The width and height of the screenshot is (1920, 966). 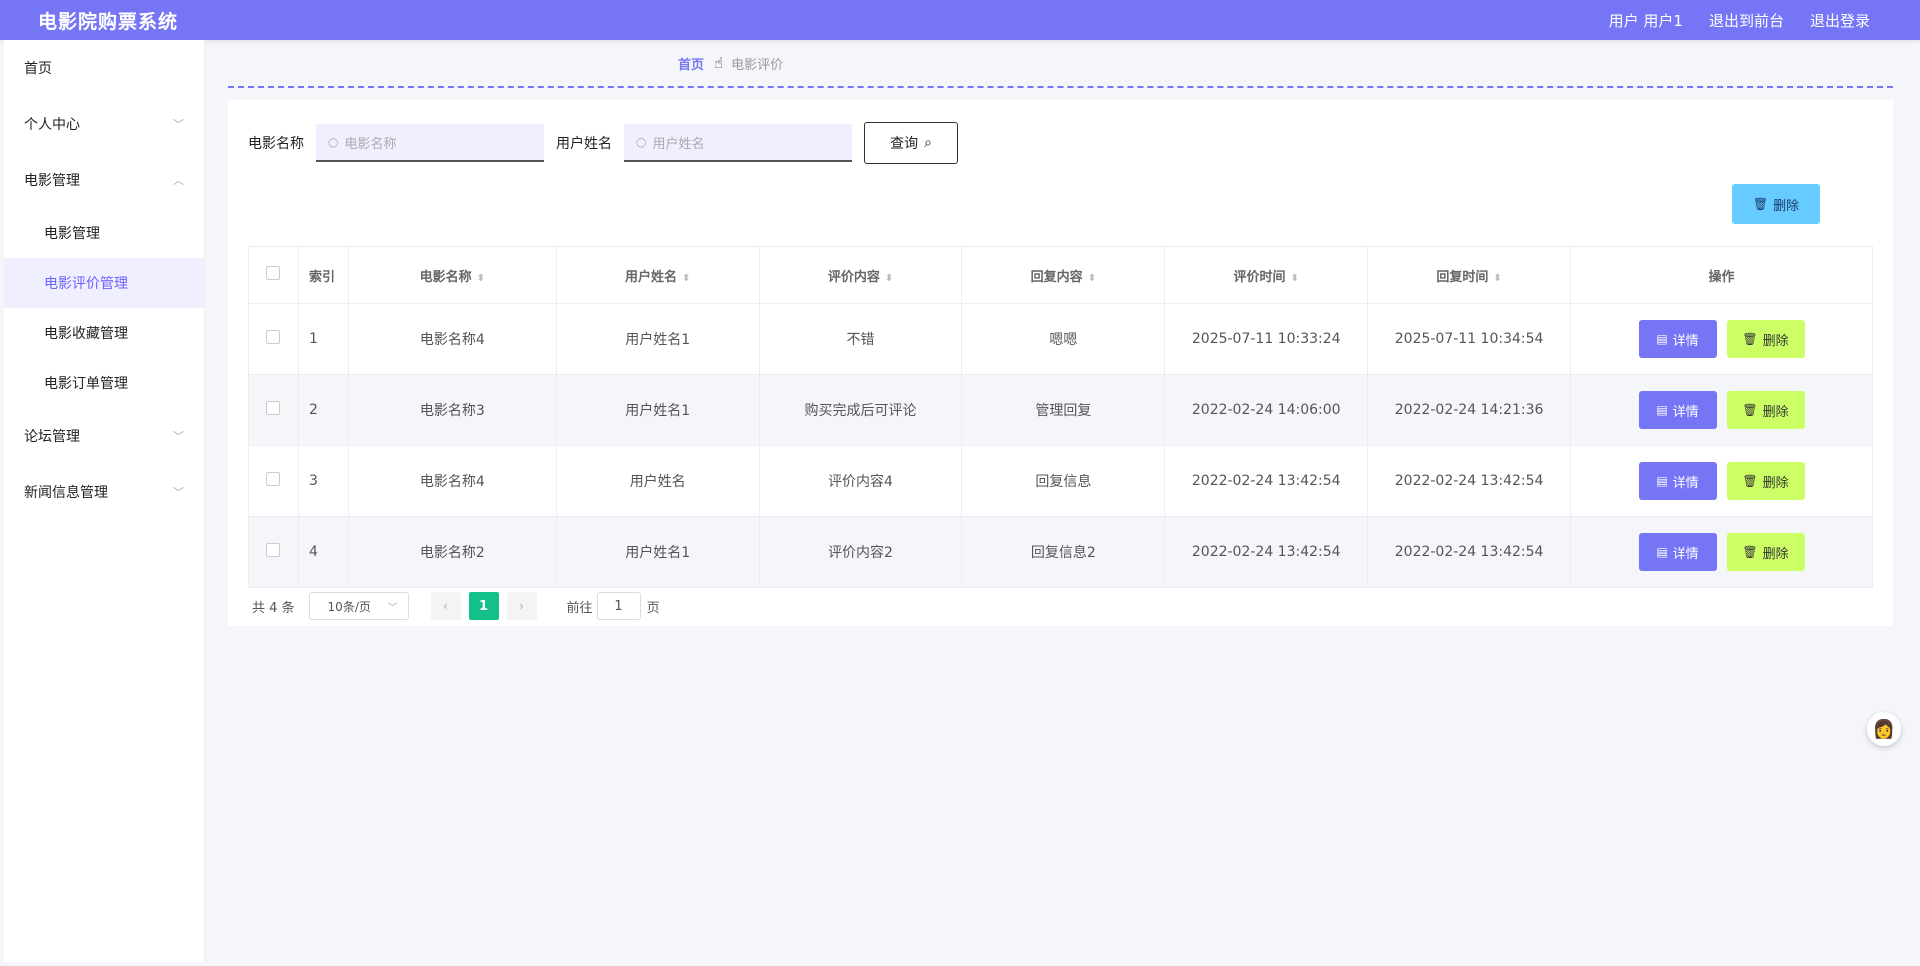 What do you see at coordinates (104, 233) in the screenshot?
I see `sidebar-subitem-movie-management: 电影管理` at bounding box center [104, 233].